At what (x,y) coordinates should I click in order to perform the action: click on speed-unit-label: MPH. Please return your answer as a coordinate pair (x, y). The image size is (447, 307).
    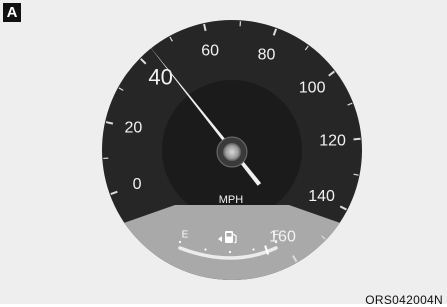
    Looking at the image, I should click on (231, 200).